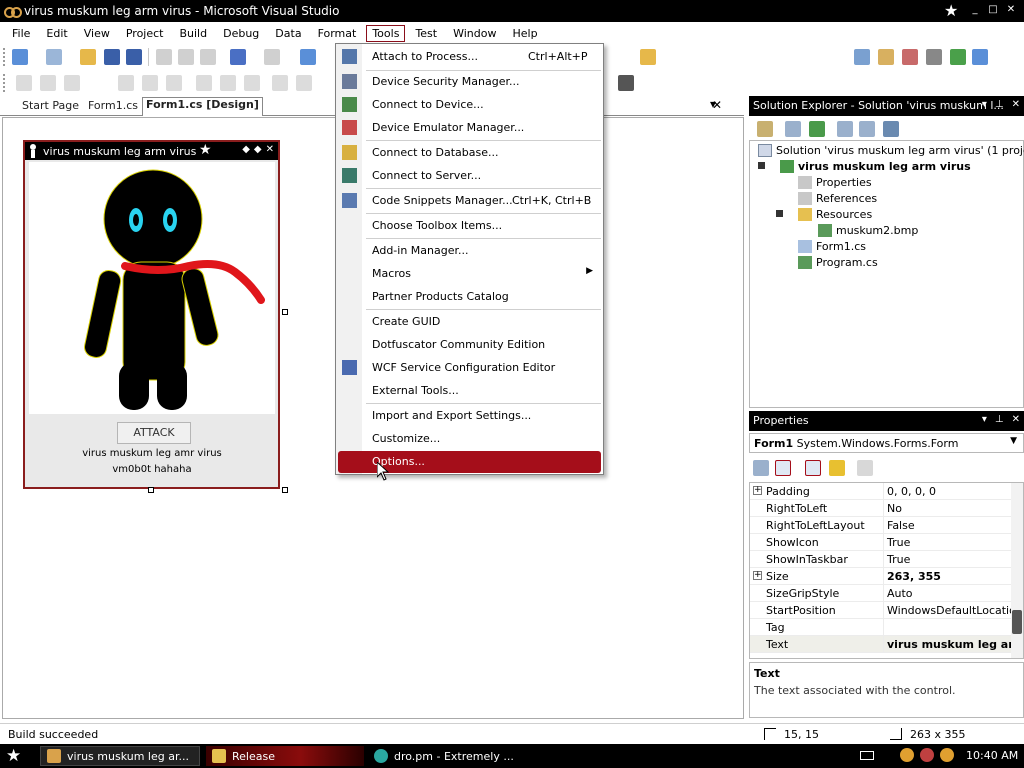  I want to click on show-all-files-icon, so click(793, 129).